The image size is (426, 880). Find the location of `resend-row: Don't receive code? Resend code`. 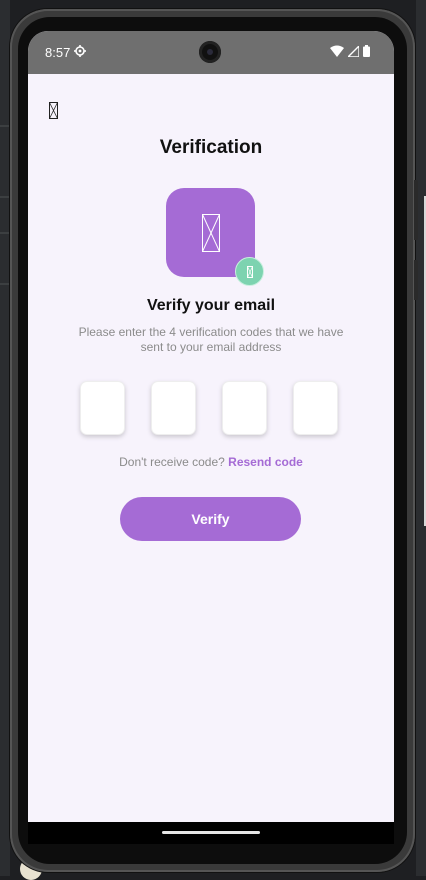

resend-row: Don't receive code? Resend code is located at coordinates (211, 462).